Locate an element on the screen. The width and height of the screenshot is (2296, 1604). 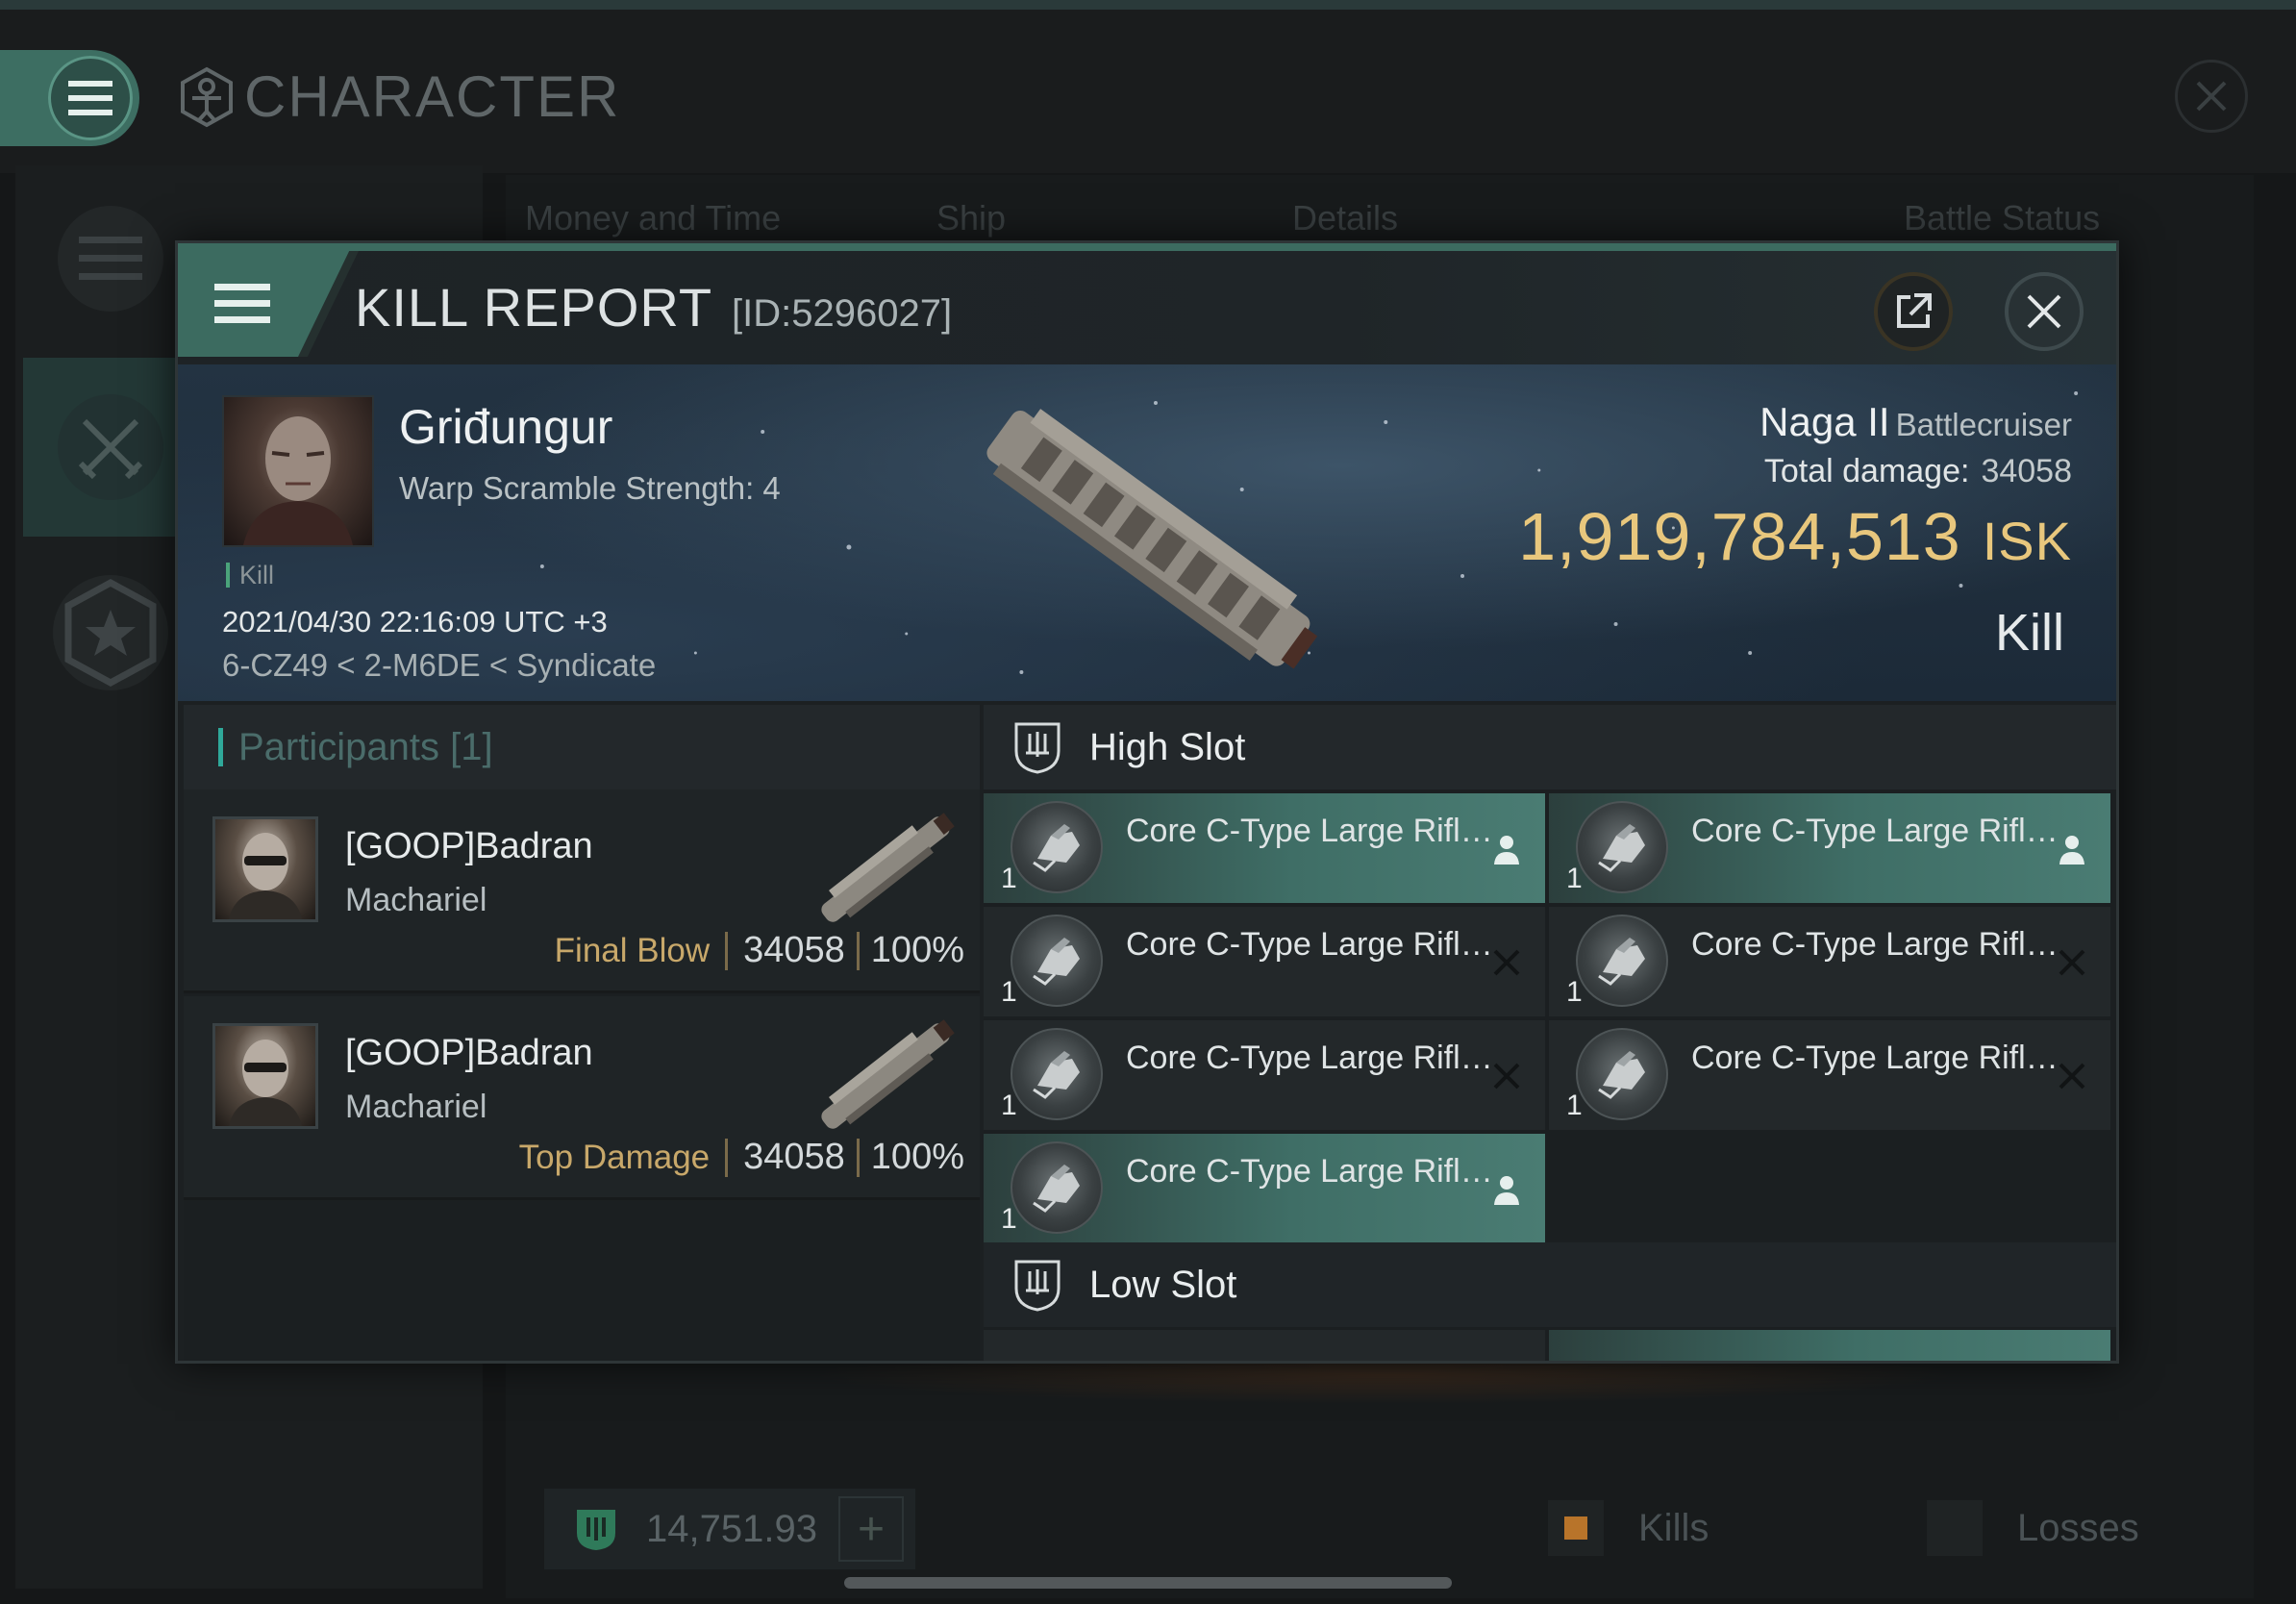
scrollbar is located at coordinates (1148, 1583).